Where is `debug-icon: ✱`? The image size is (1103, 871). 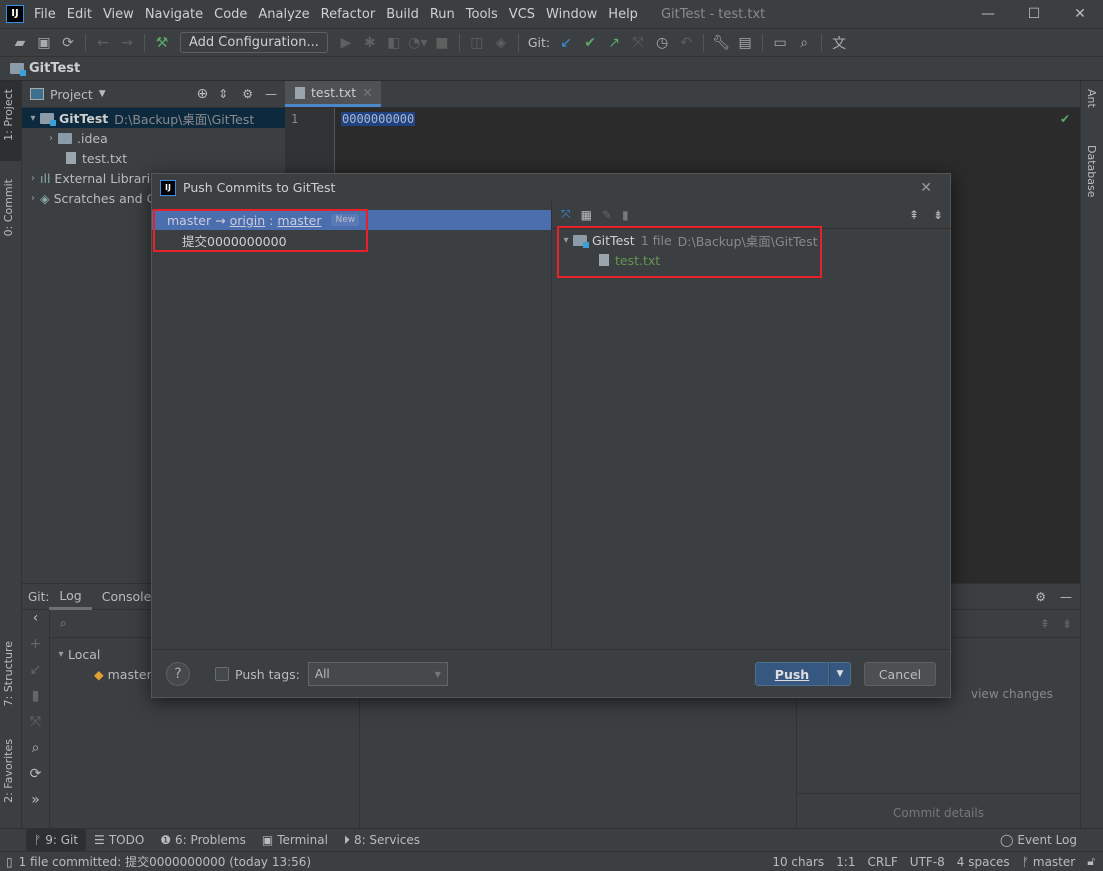
debug-icon: ✱ is located at coordinates (370, 43).